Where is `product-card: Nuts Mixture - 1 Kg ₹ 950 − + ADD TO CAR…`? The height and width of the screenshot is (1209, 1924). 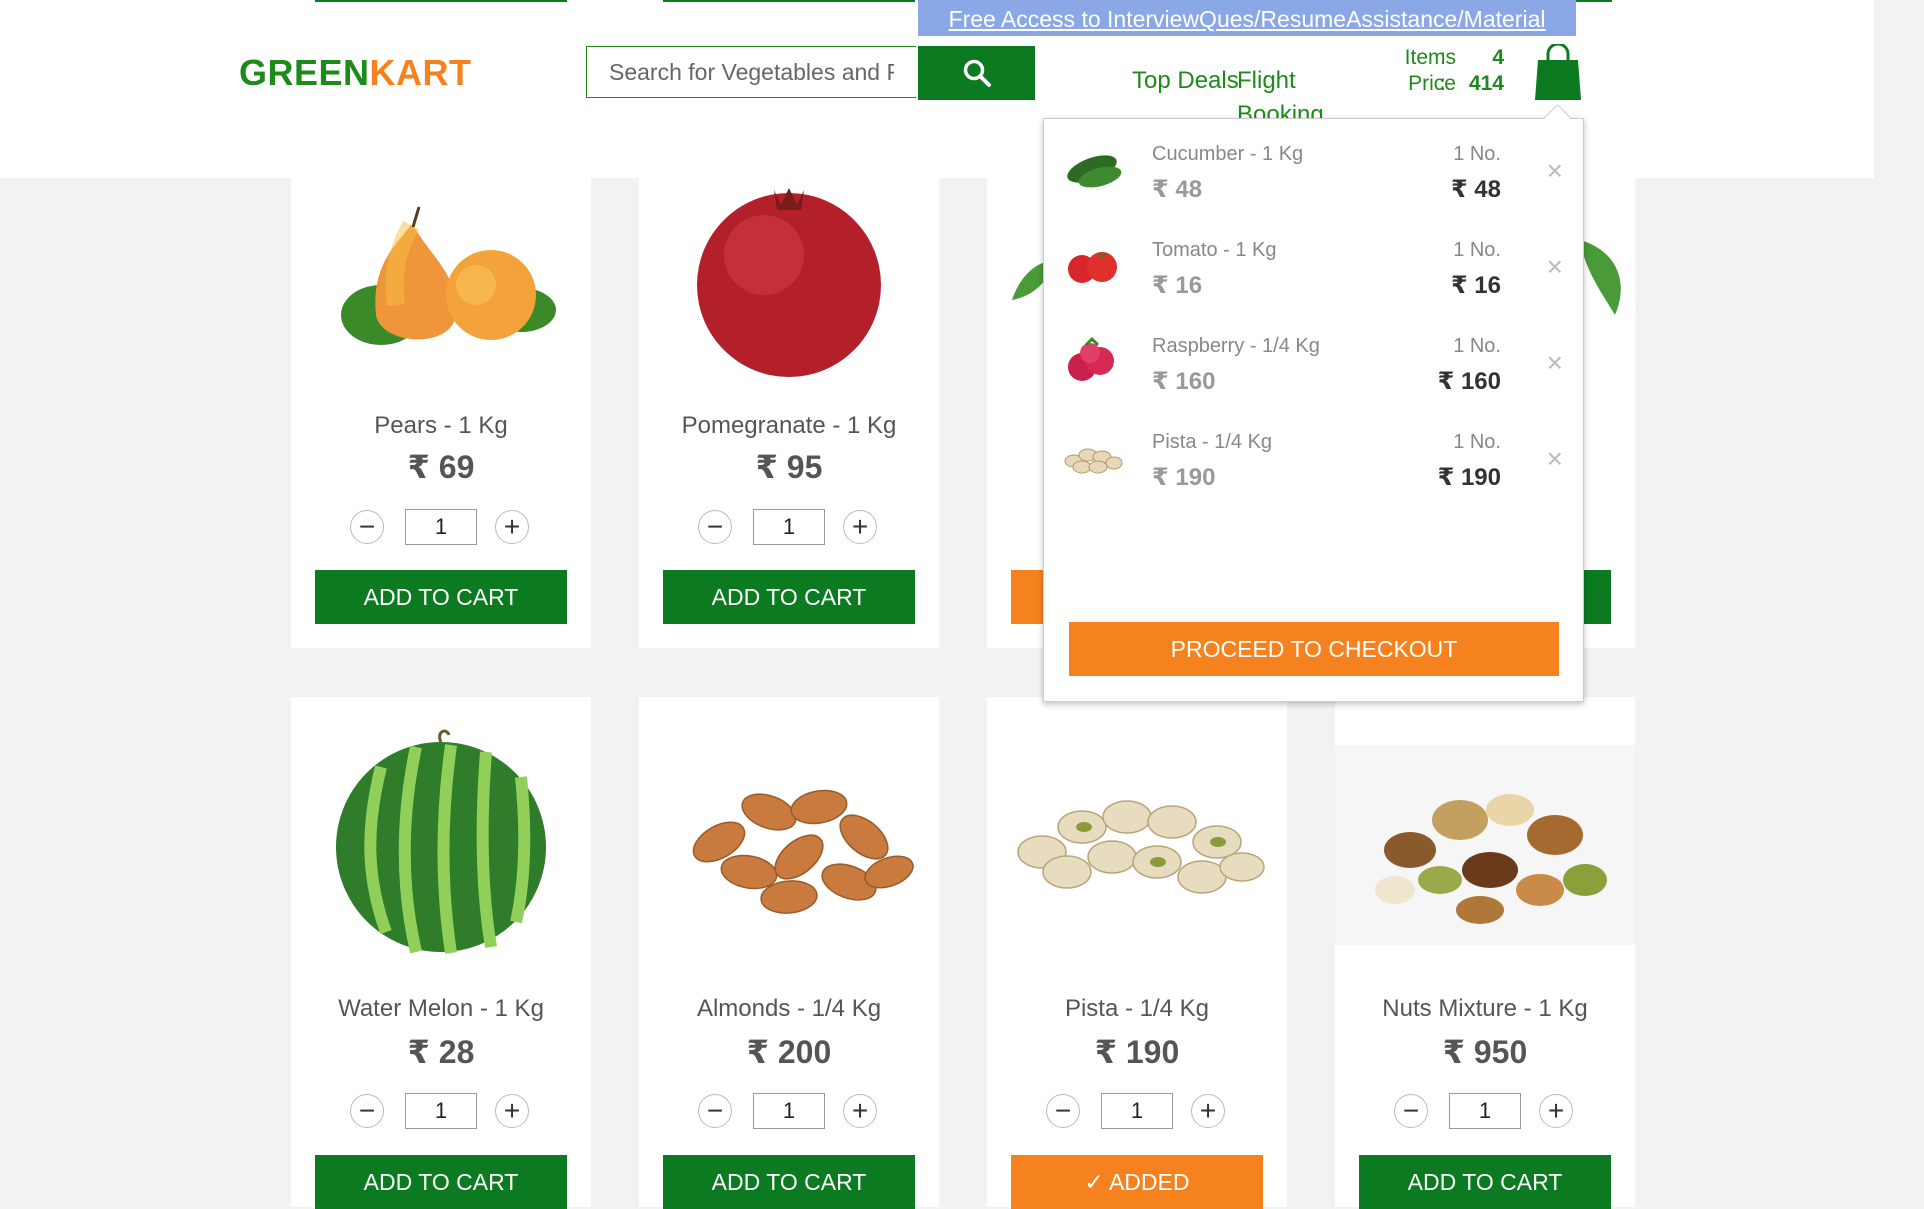
product-card: Nuts Mixture - 1 Kg ₹ 950 − + ADD TO CAR… is located at coordinates (1485, 953).